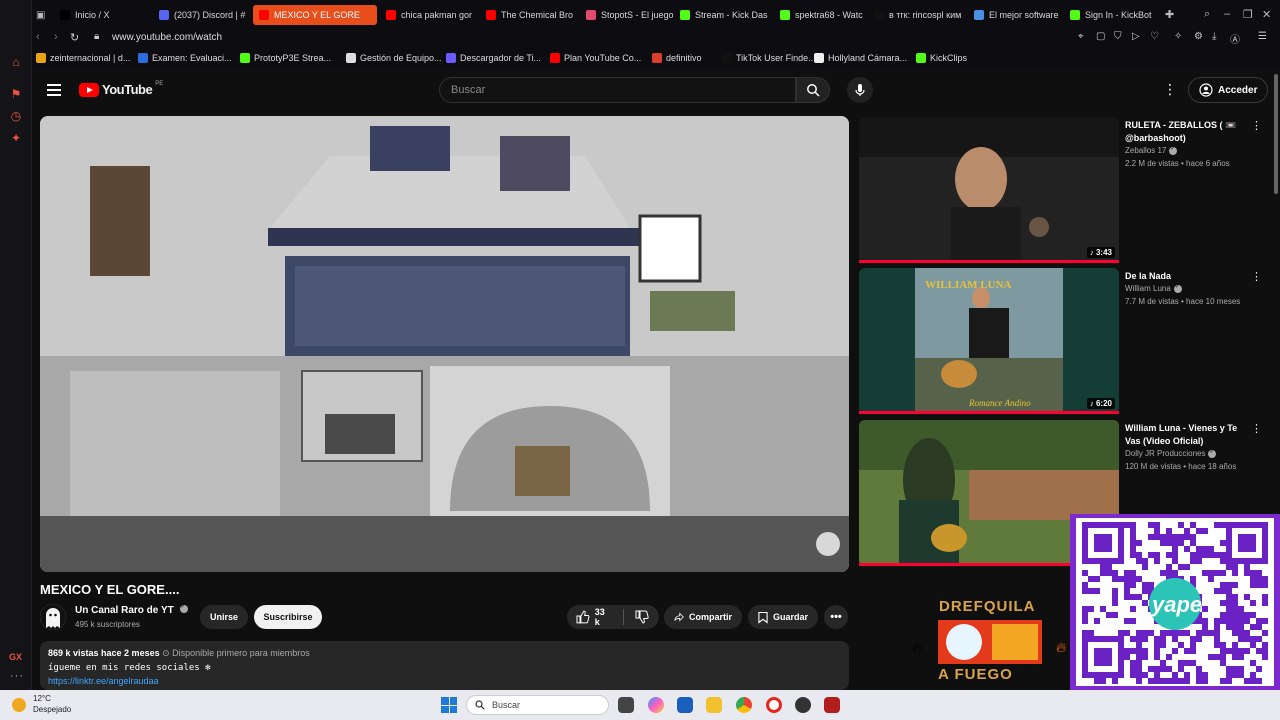 The height and width of the screenshot is (720, 1280). What do you see at coordinates (714, 705) in the screenshot?
I see `file-explorer-icon` at bounding box center [714, 705].